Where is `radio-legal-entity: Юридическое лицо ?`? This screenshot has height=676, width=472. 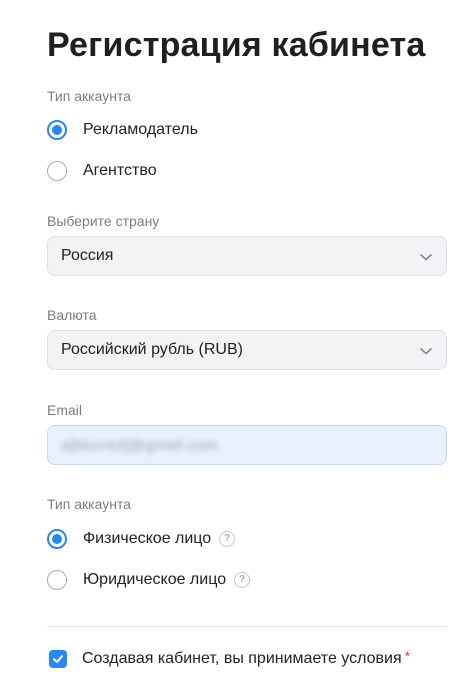
radio-legal-entity: Юридическое лицо ? is located at coordinates (149, 580).